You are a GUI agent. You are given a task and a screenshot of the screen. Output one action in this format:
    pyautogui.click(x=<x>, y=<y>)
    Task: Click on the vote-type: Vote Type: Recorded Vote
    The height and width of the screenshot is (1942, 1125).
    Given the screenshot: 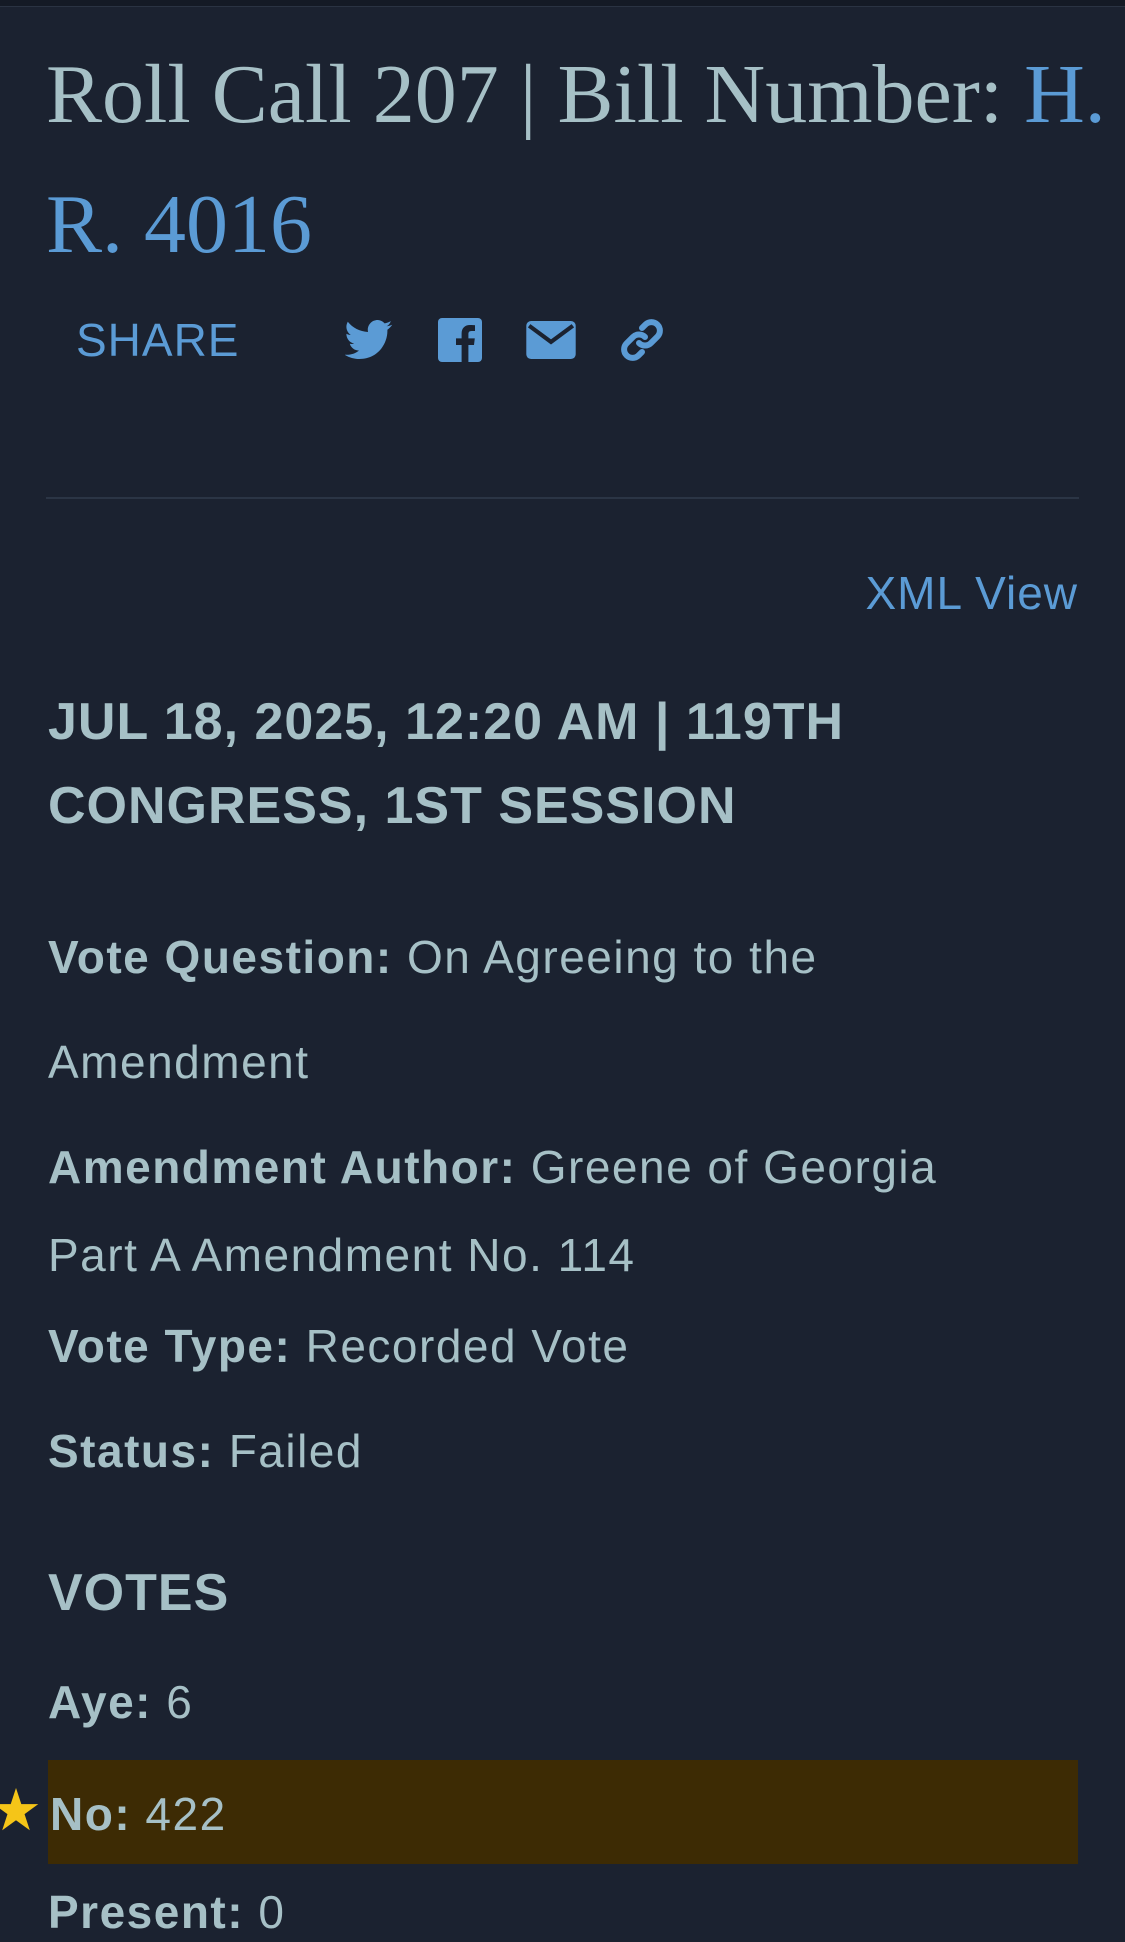 What is the action you would take?
    pyautogui.click(x=563, y=1346)
    